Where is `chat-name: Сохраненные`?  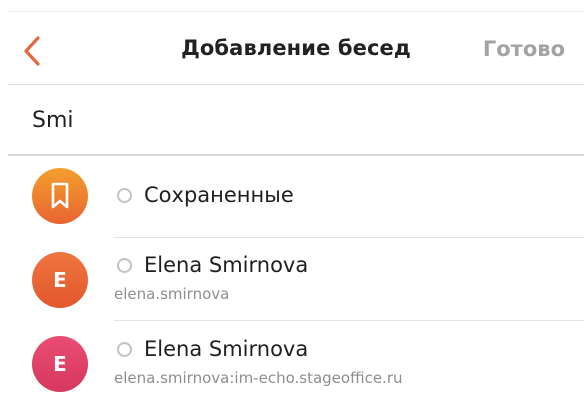 chat-name: Сохраненные is located at coordinates (219, 195).